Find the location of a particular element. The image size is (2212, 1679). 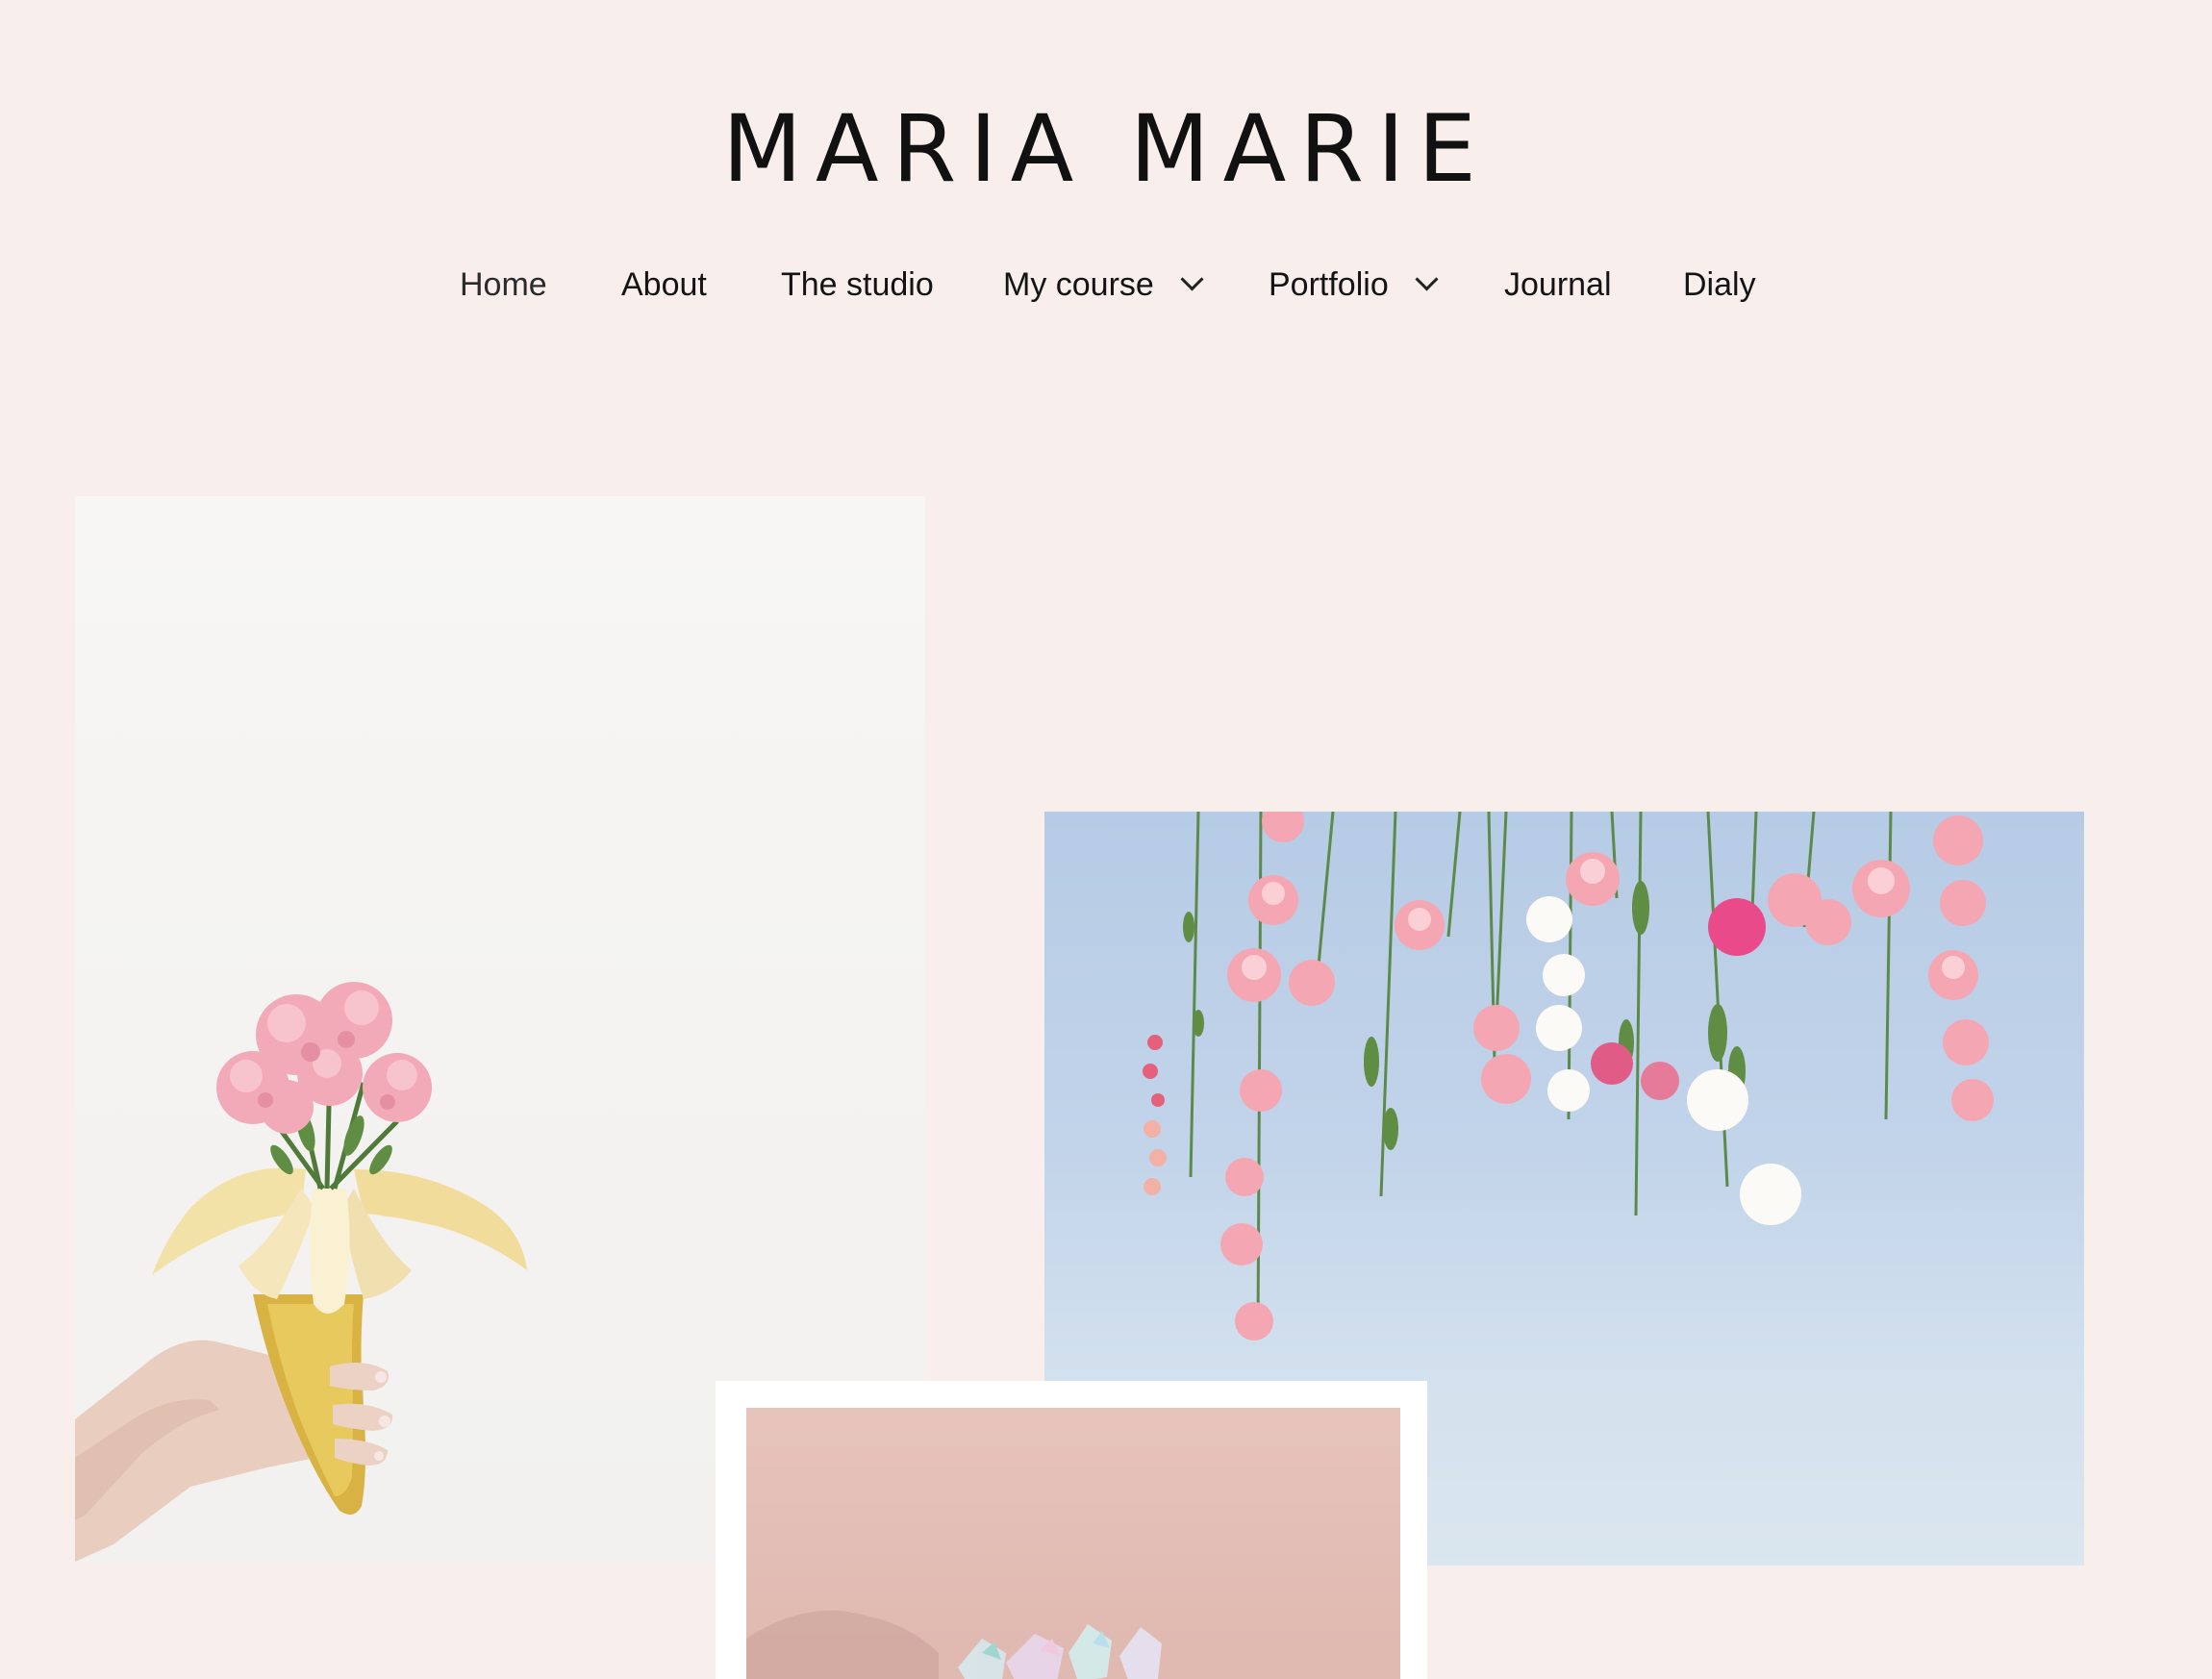

nav-item-label: My course is located at coordinates (1078, 284).